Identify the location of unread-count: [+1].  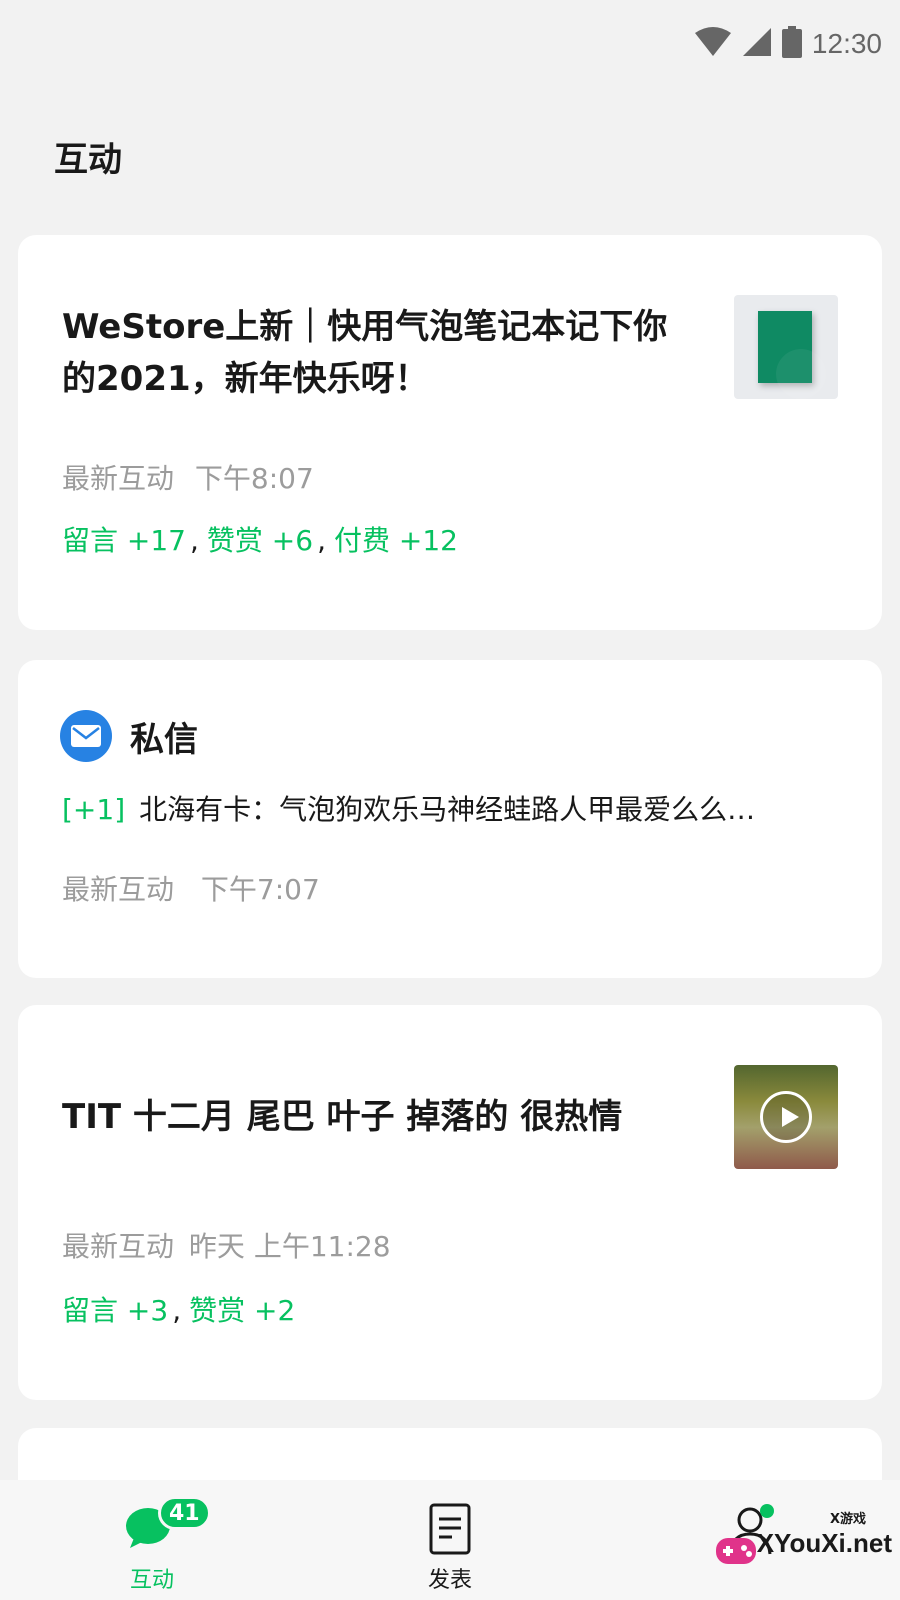
(94, 809).